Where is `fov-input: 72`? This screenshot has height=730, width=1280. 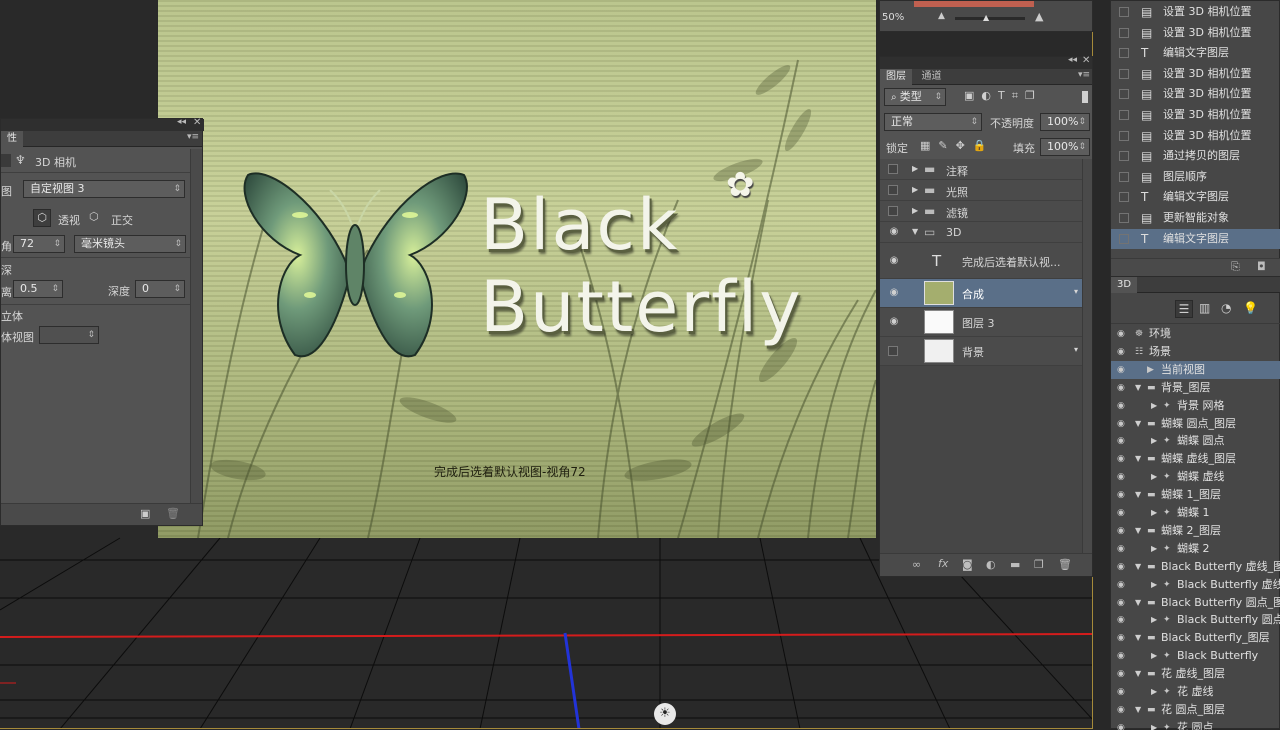
fov-input: 72 is located at coordinates (39, 244).